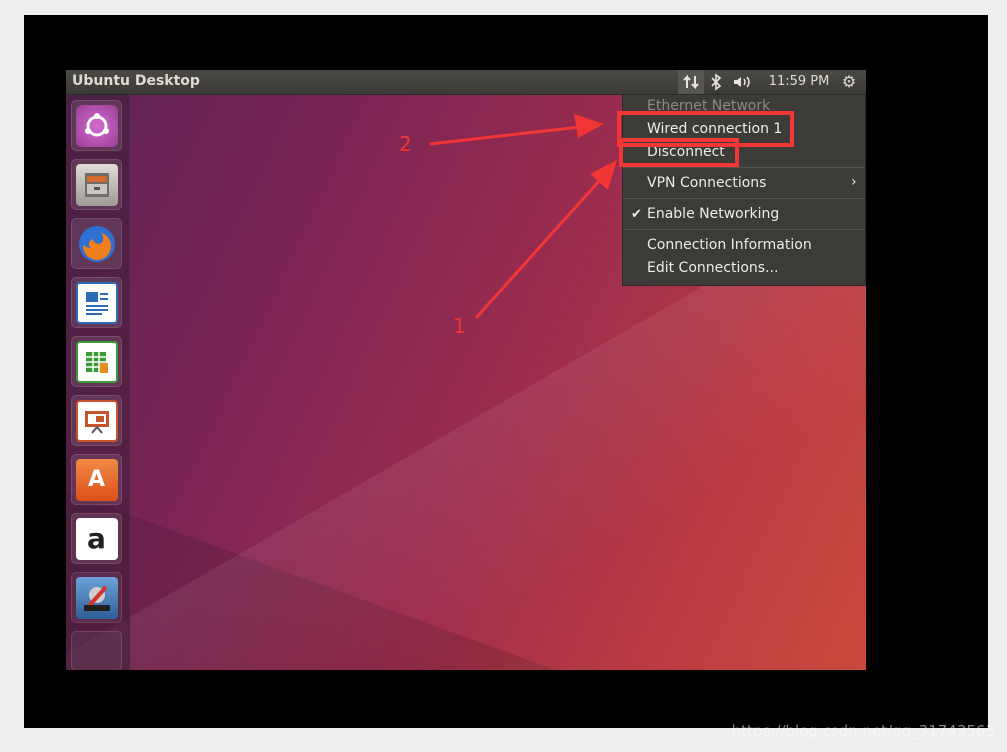 The width and height of the screenshot is (1007, 752). I want to click on annotation-label-1: 1, so click(459, 326).